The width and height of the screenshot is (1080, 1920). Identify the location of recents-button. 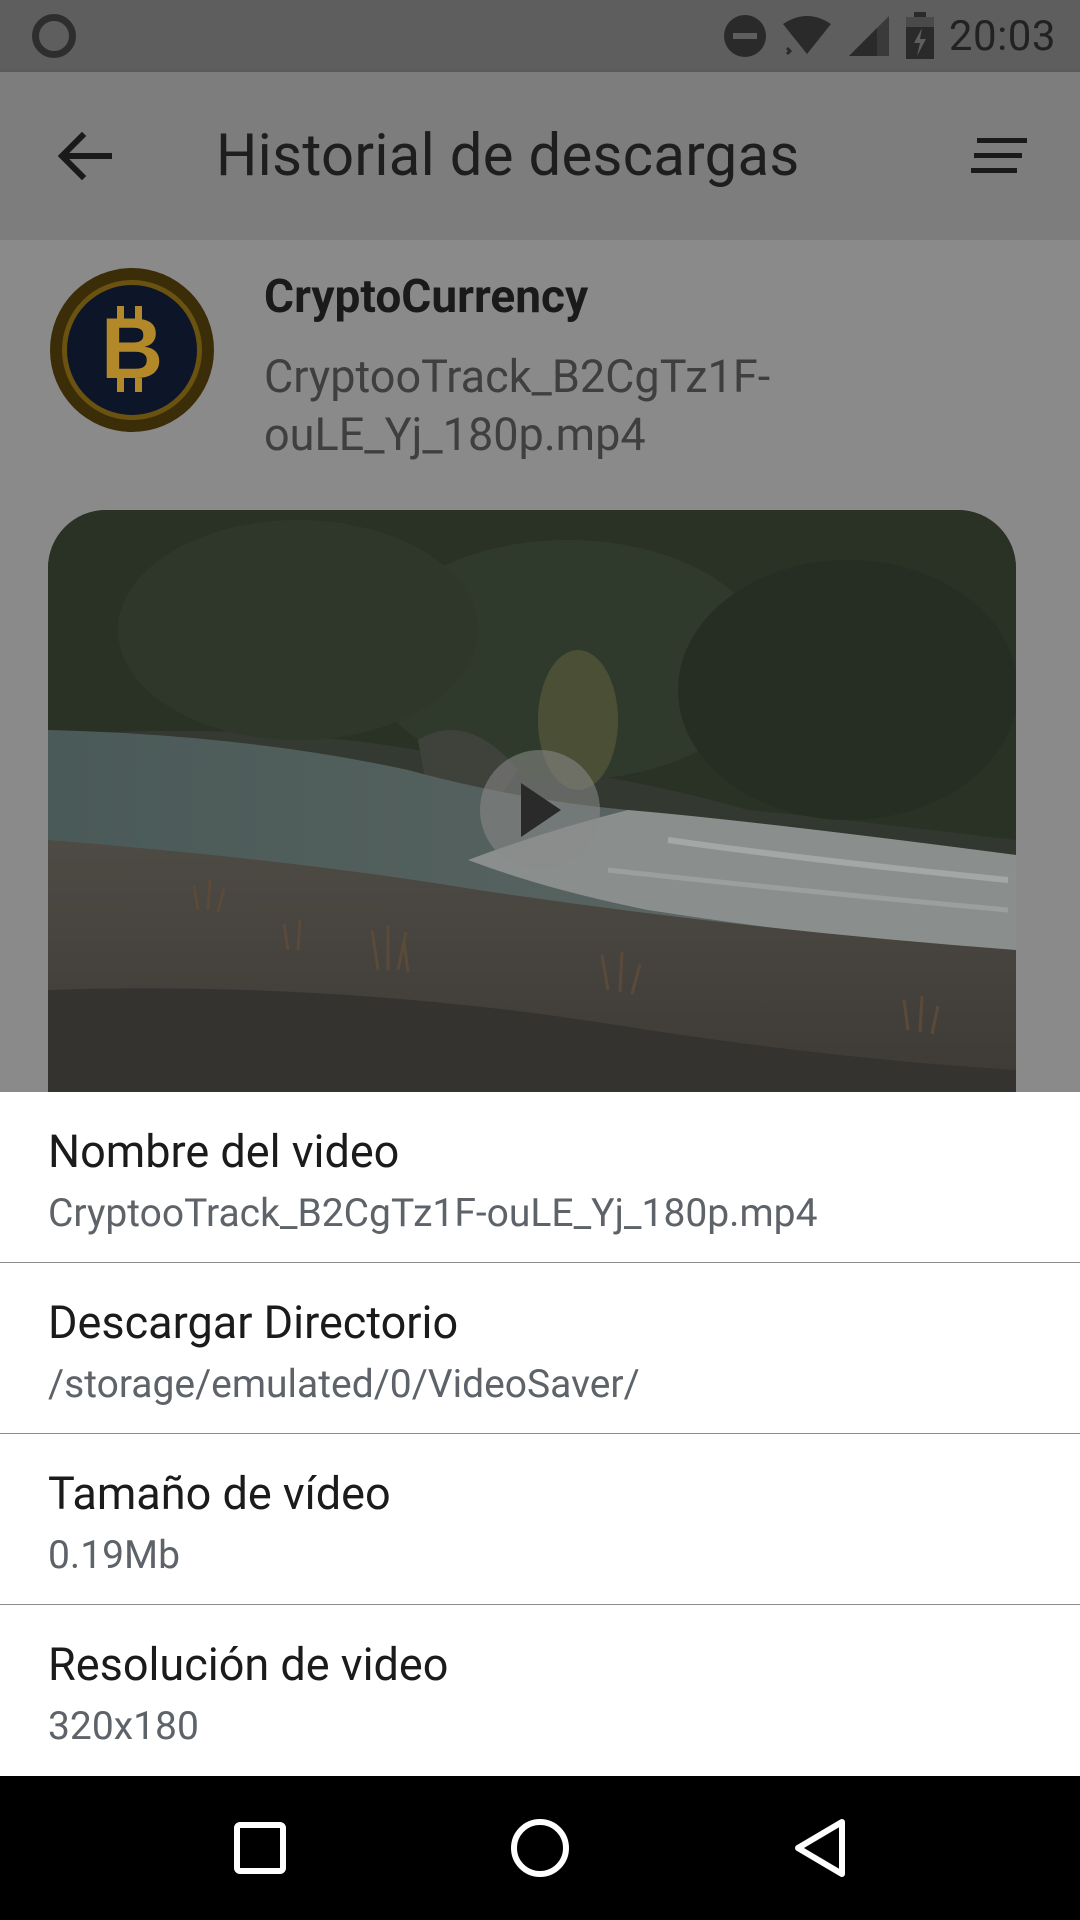
(260, 1848).